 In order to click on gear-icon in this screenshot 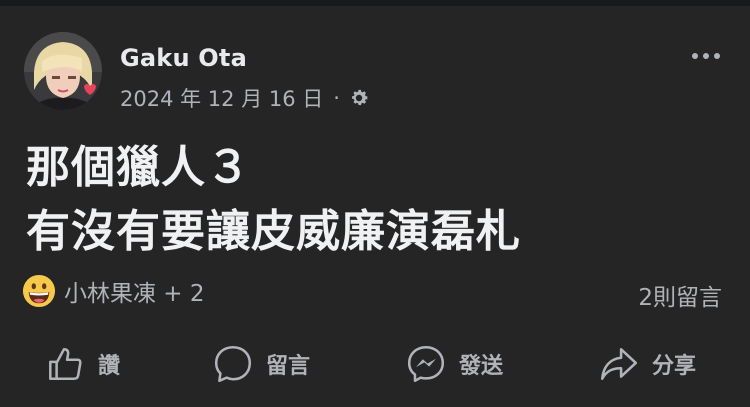, I will do `click(359, 98)`.